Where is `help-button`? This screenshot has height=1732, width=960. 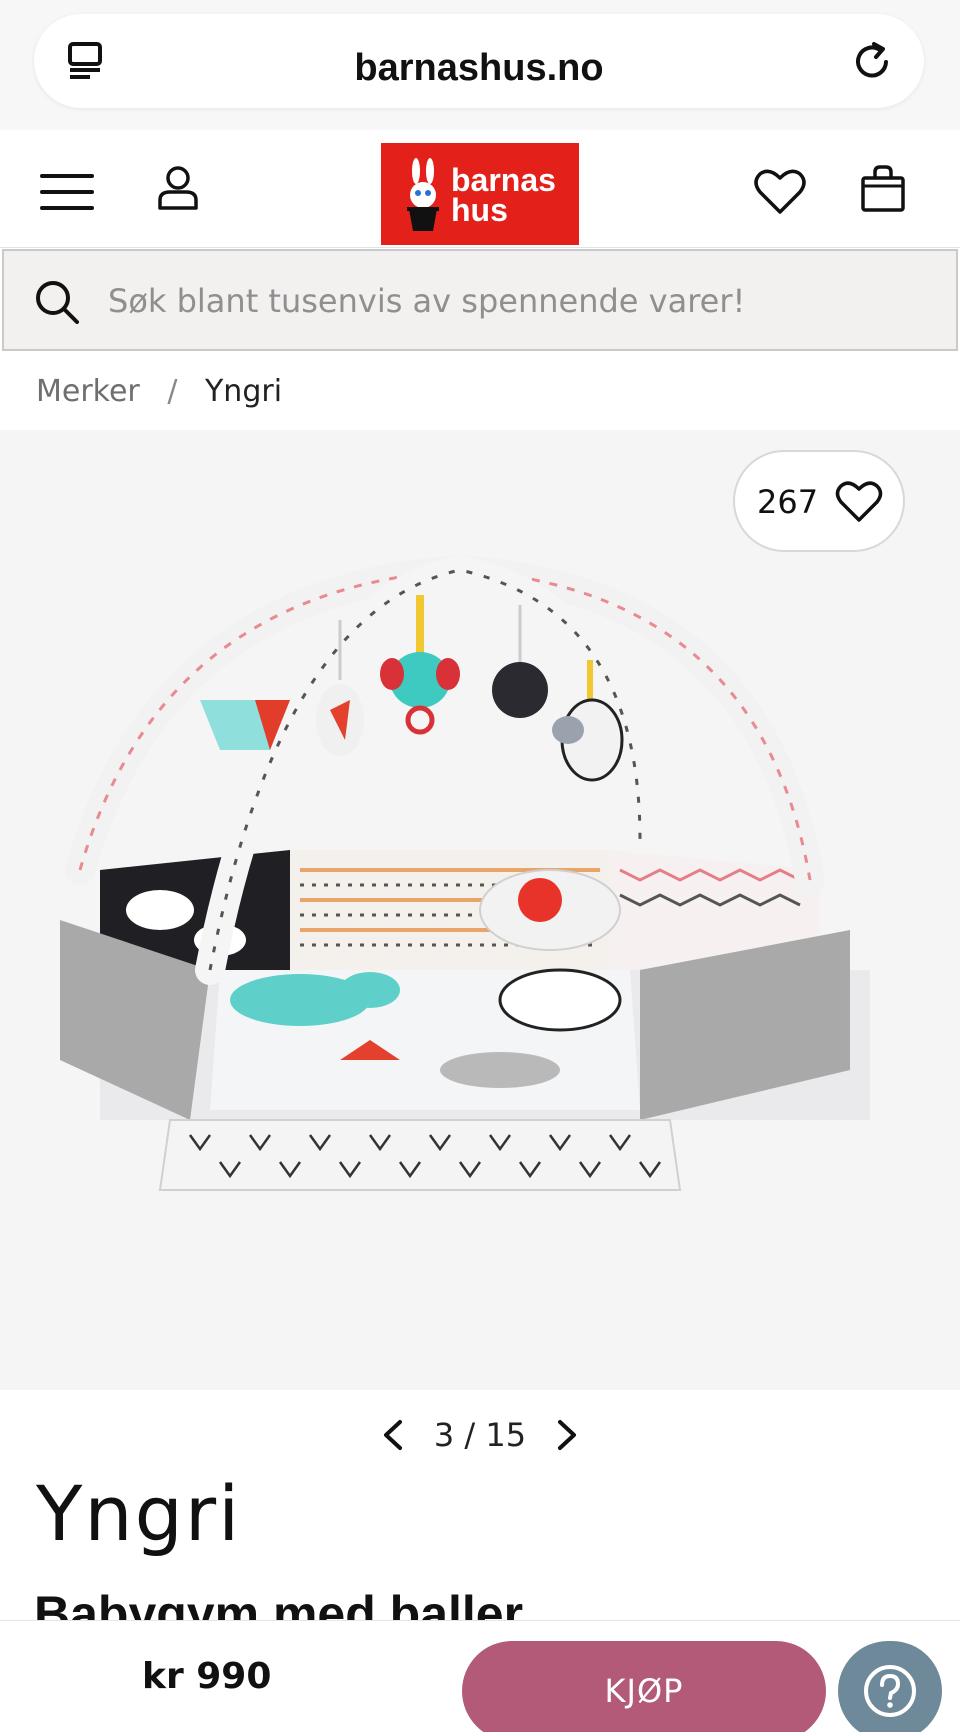 help-button is located at coordinates (890, 1686).